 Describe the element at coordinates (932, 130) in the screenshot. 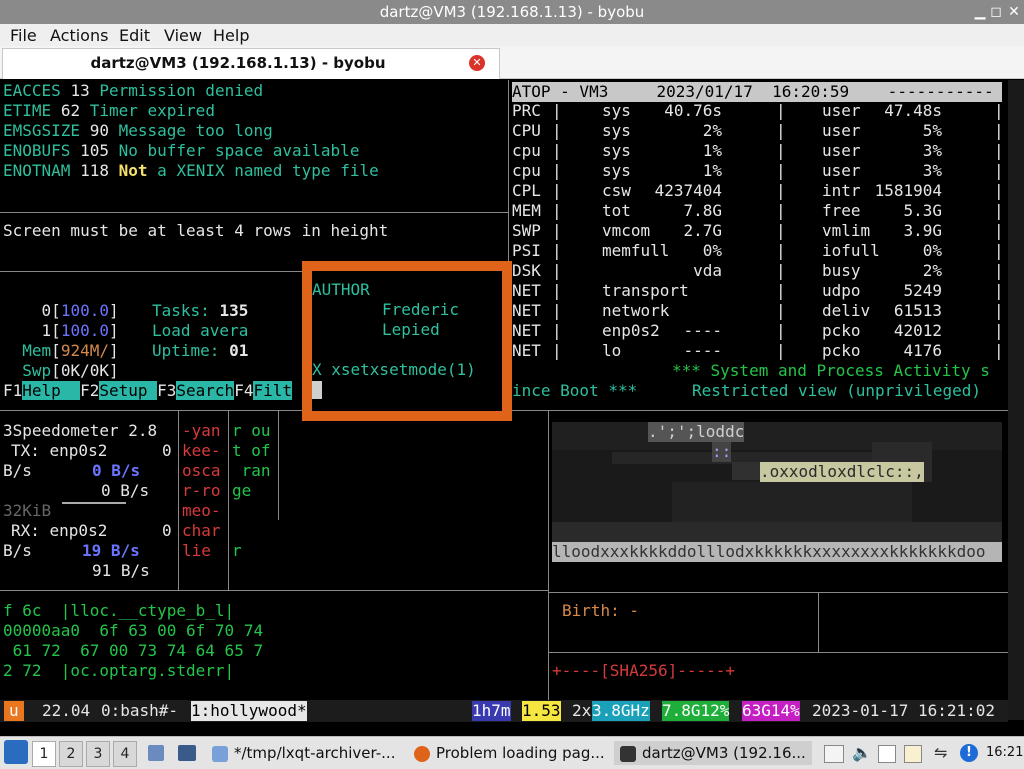

I see `atop-cell: 5%` at that location.